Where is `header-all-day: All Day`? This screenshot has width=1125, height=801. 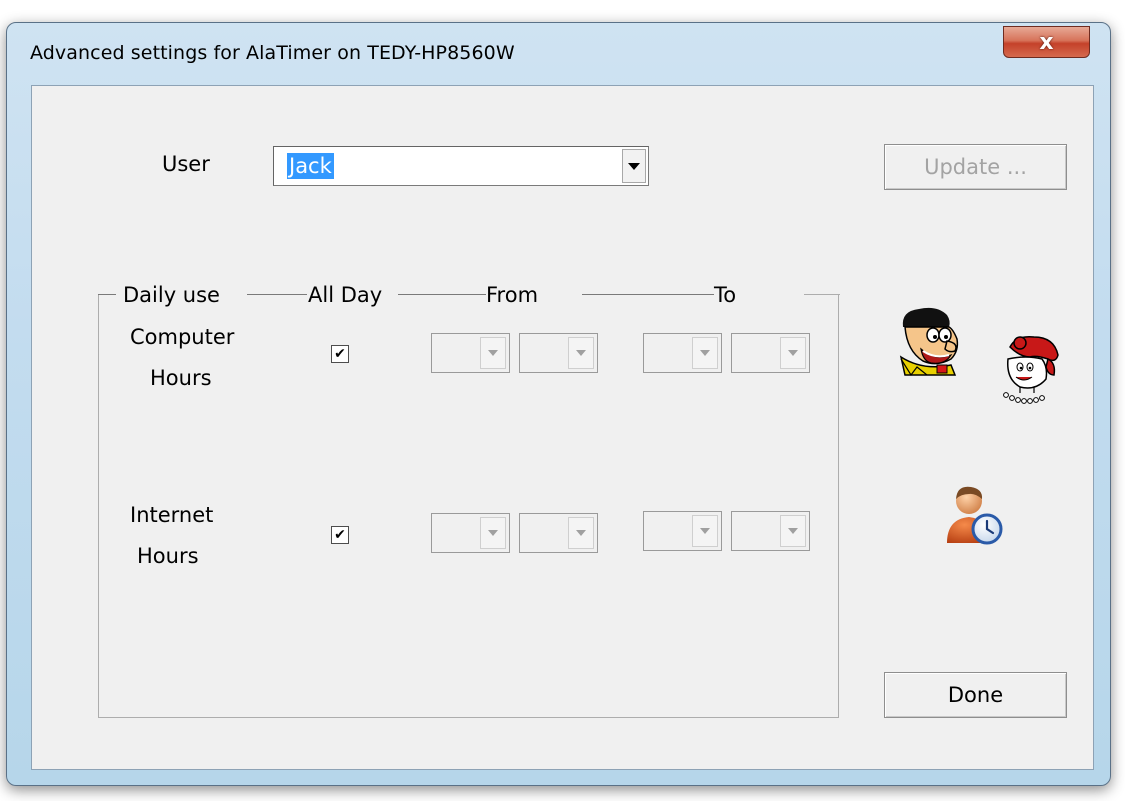
header-all-day: All Day is located at coordinates (345, 295).